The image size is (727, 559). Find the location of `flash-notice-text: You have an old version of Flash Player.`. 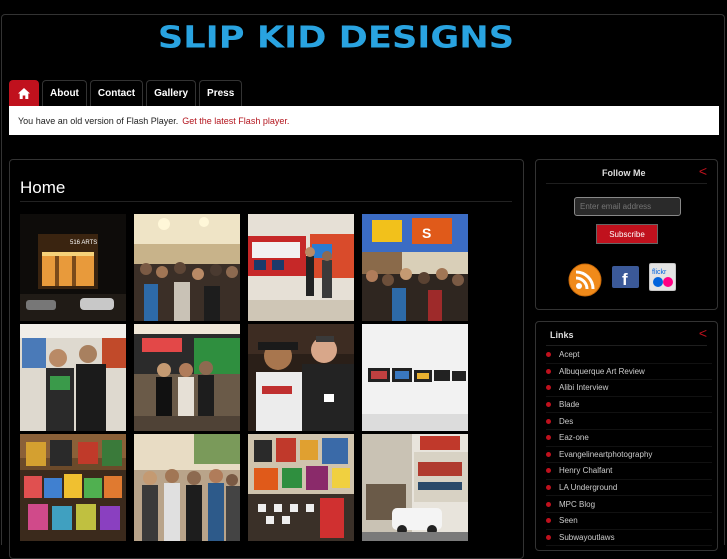

flash-notice-text: You have an old version of Flash Player. is located at coordinates (98, 120).